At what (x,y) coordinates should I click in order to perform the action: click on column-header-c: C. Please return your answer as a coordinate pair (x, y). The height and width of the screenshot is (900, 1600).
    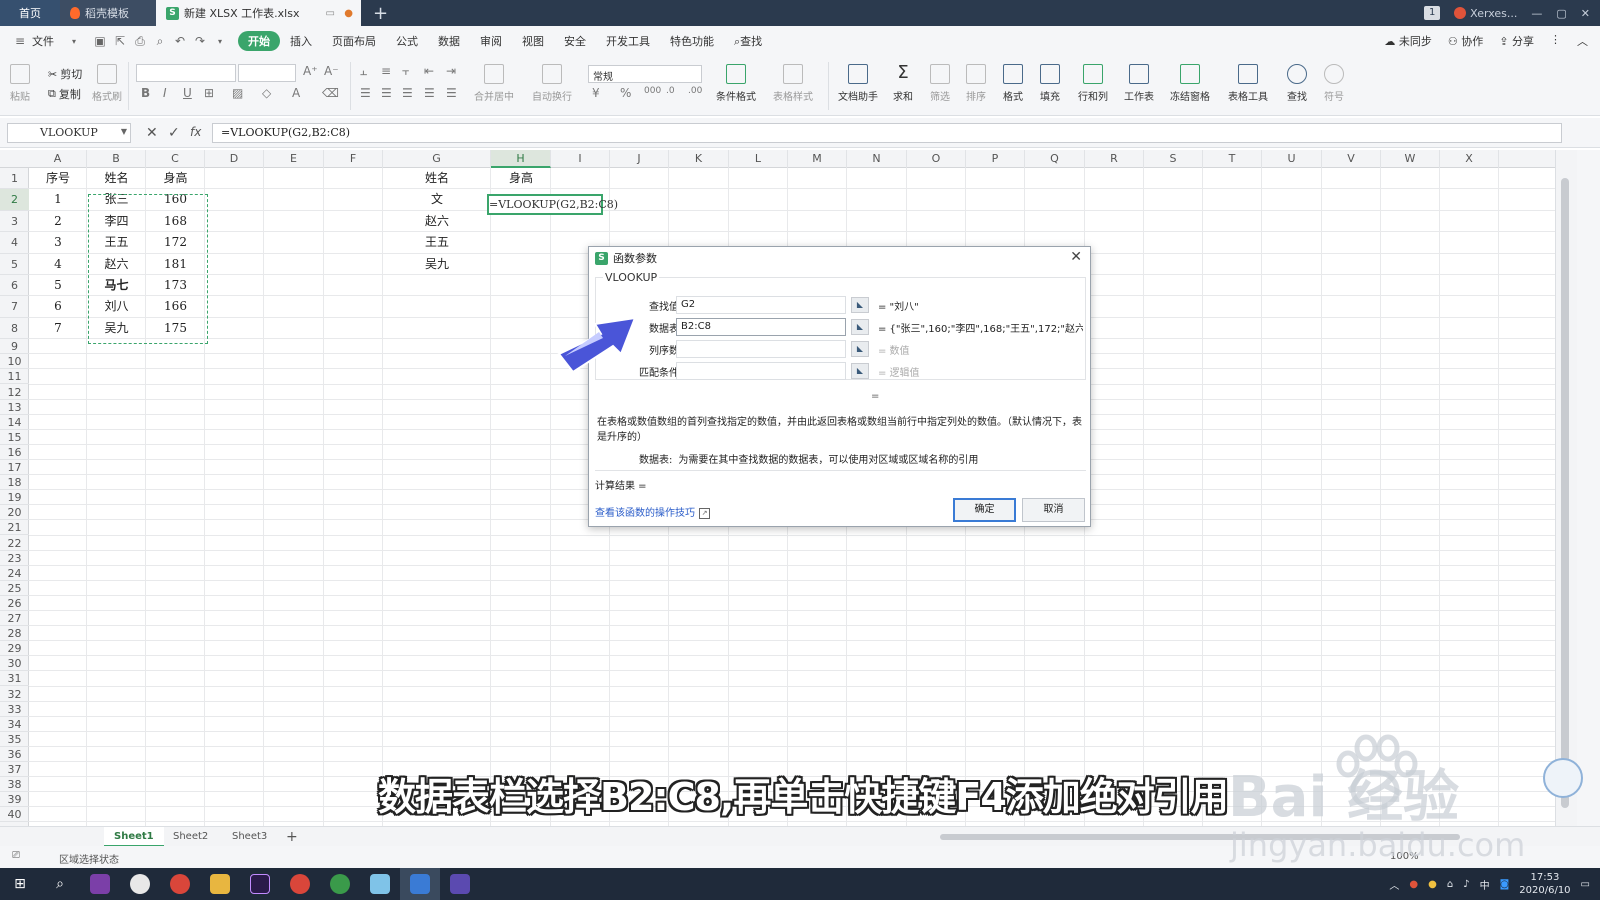
    Looking at the image, I should click on (175, 159).